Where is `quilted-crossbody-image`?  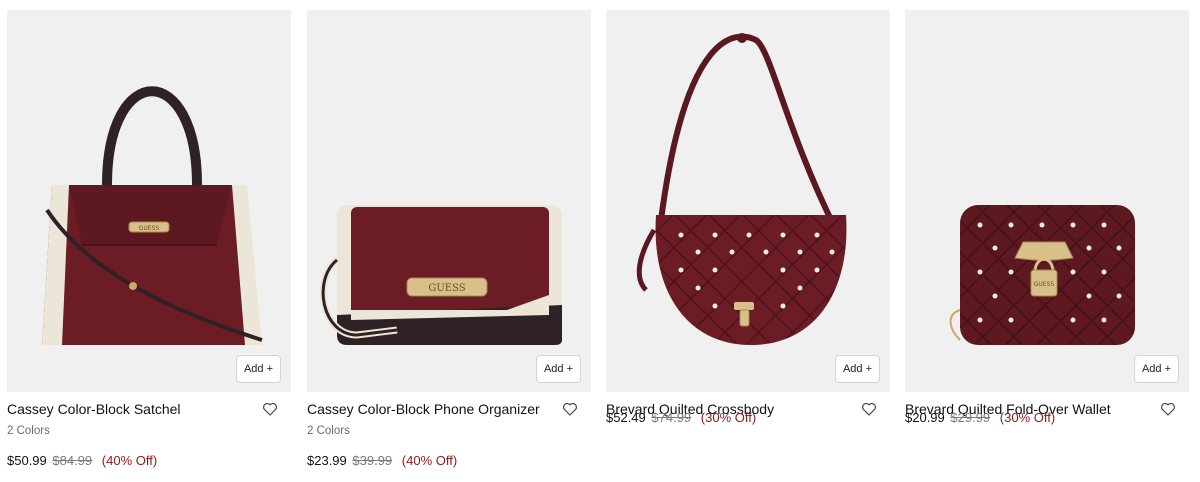
quilted-crossbody-image is located at coordinates (741, 189).